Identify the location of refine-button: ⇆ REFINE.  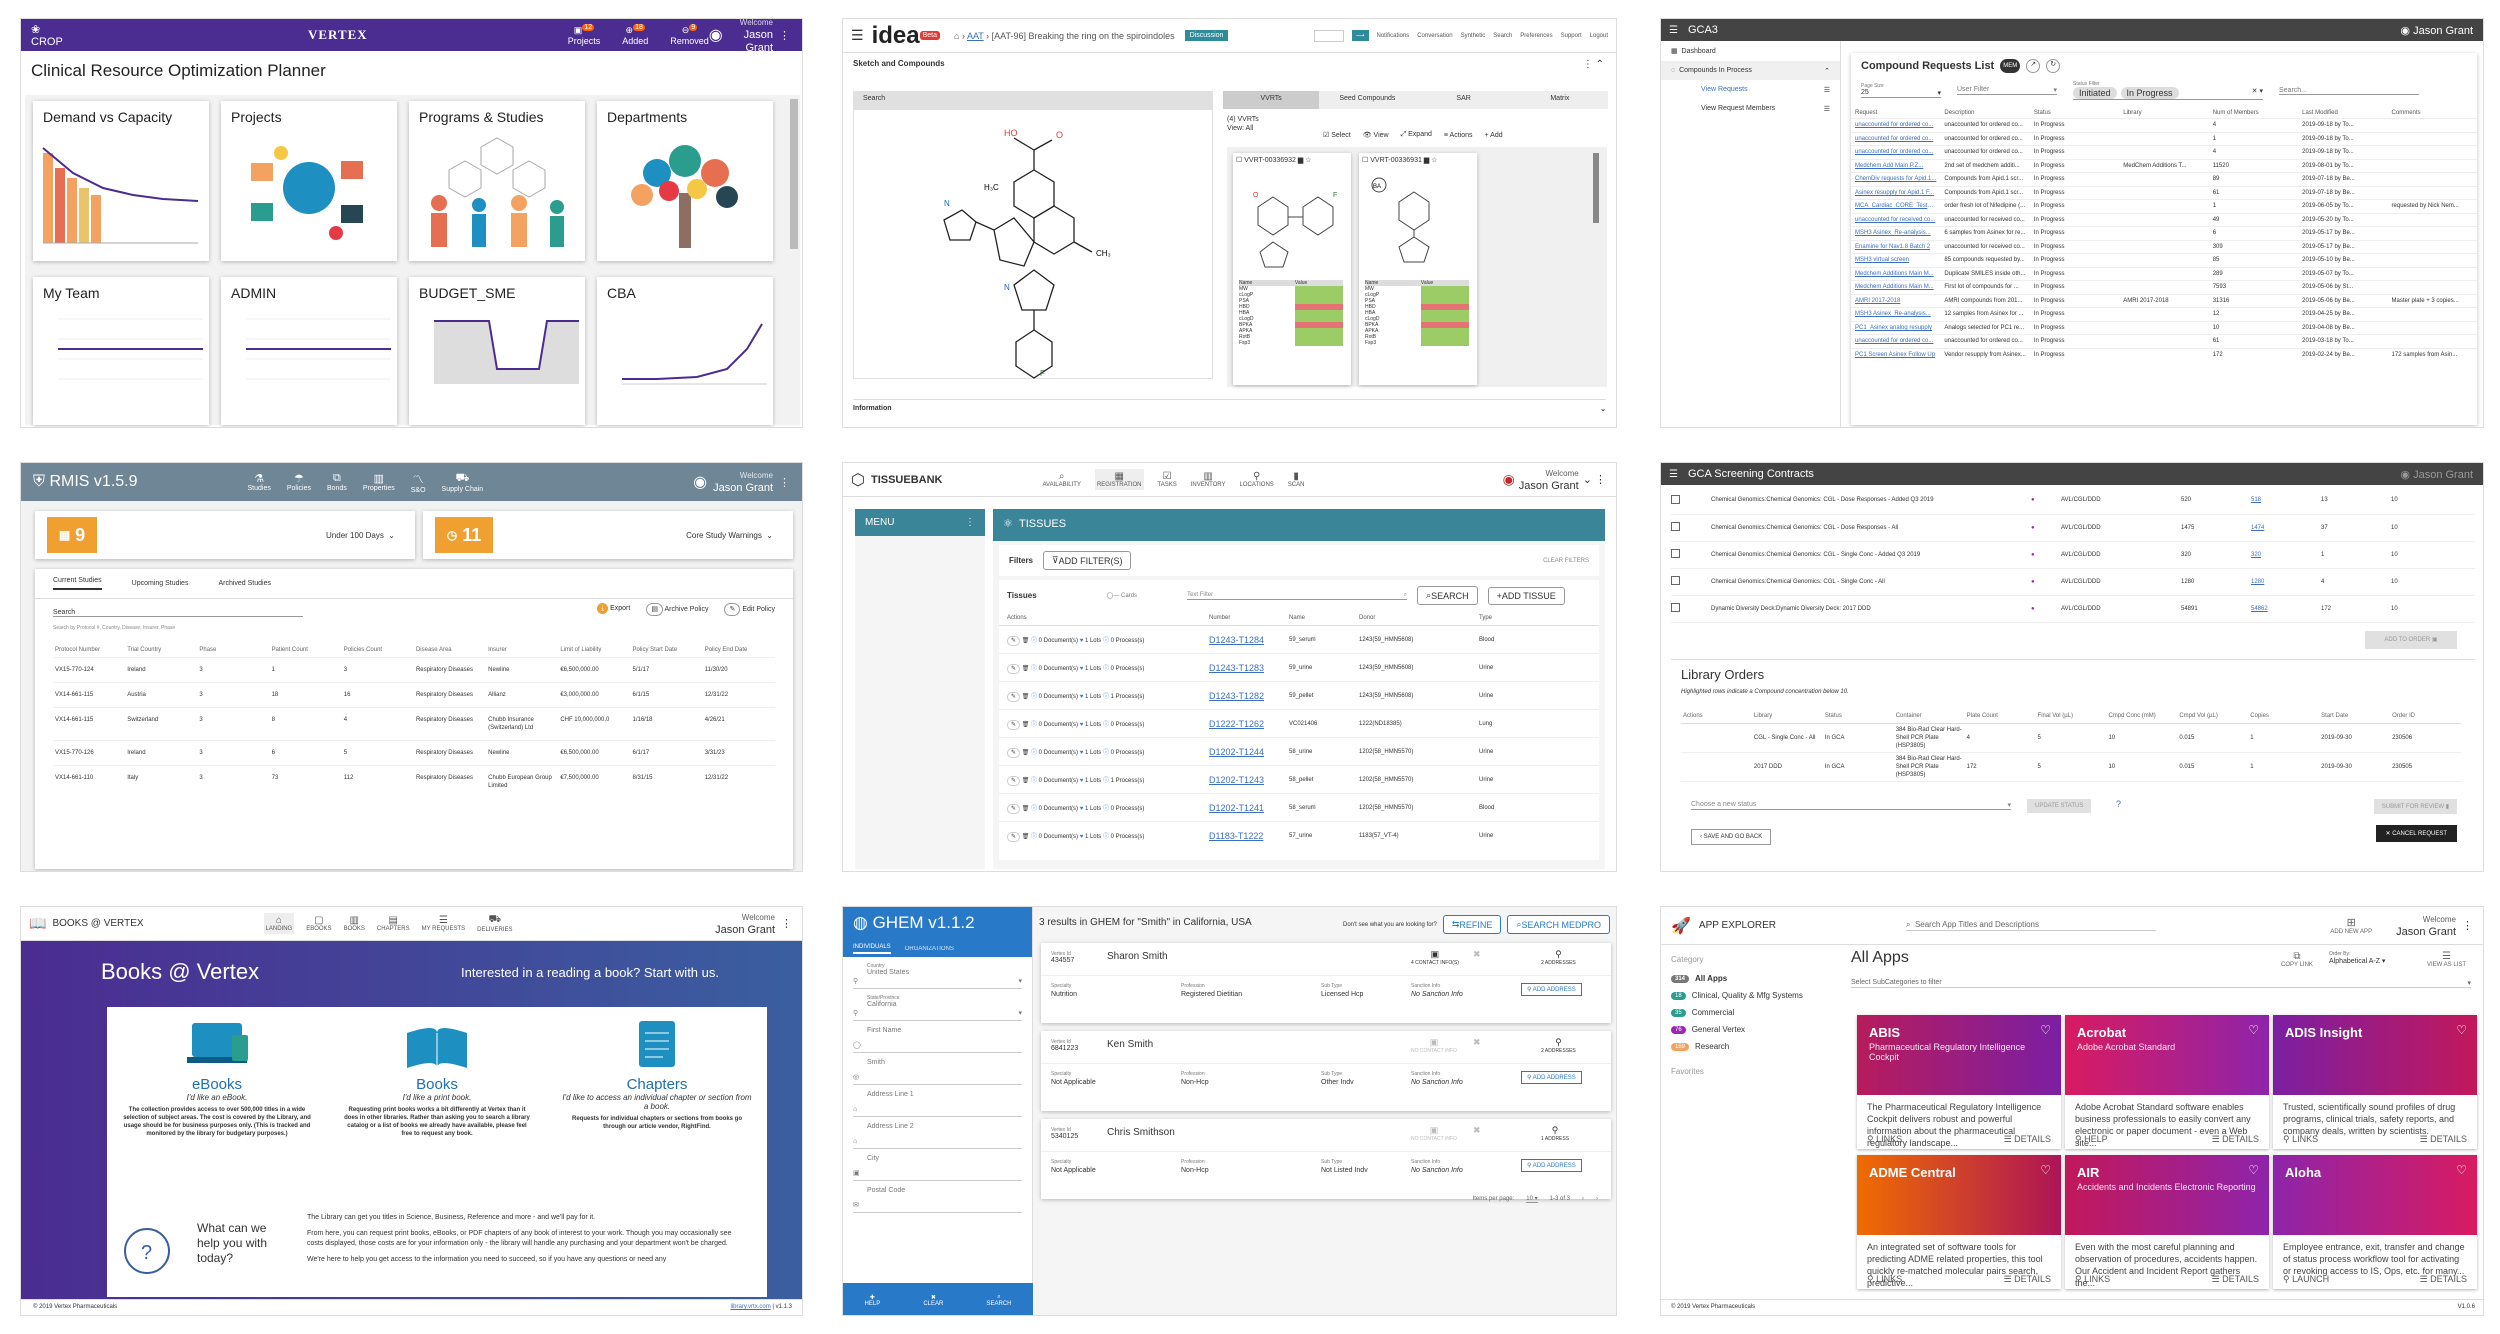
(1472, 924).